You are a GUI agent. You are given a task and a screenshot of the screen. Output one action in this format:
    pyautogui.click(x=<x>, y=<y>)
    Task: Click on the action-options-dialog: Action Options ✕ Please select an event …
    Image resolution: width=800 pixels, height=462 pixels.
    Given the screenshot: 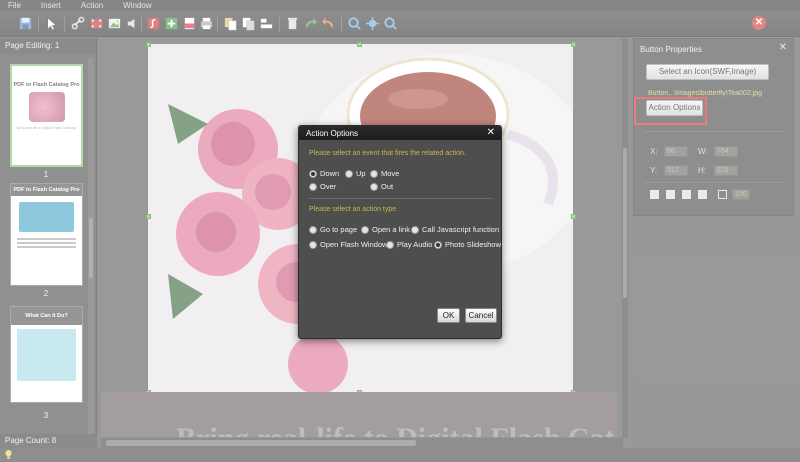 What is the action you would take?
    pyautogui.click(x=400, y=232)
    